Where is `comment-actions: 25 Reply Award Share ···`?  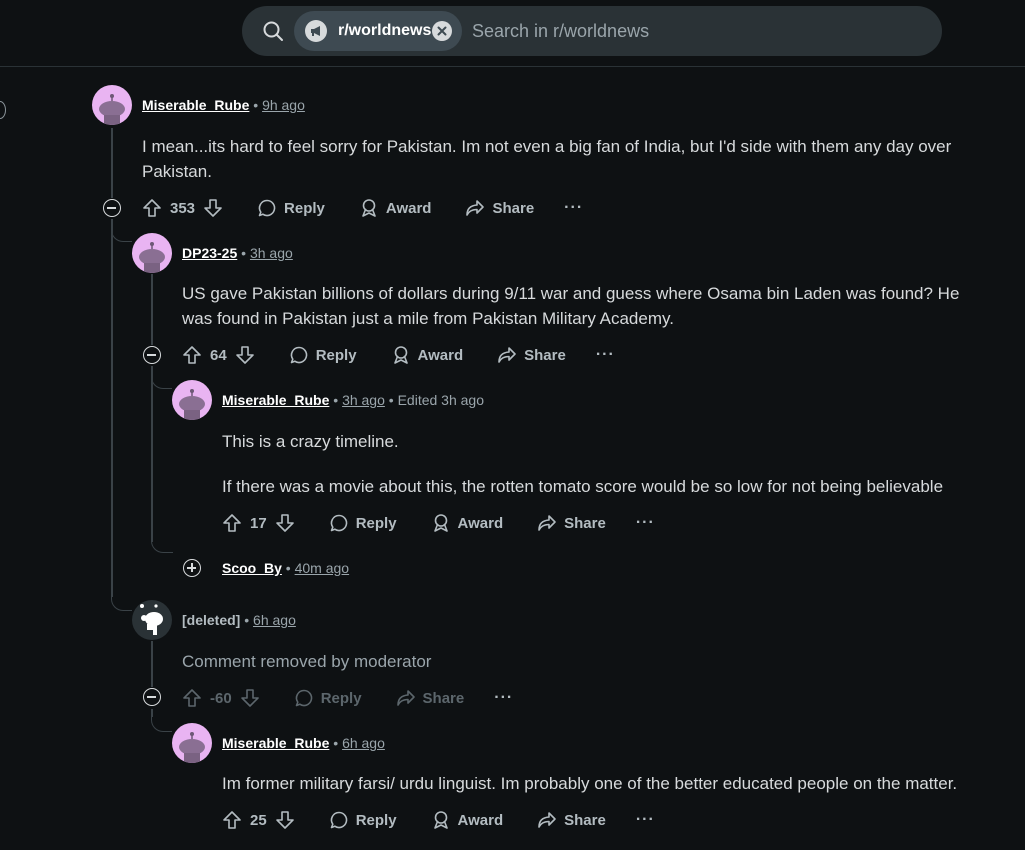
comment-actions: 25 Reply Award Share ··· is located at coordinates (438, 820).